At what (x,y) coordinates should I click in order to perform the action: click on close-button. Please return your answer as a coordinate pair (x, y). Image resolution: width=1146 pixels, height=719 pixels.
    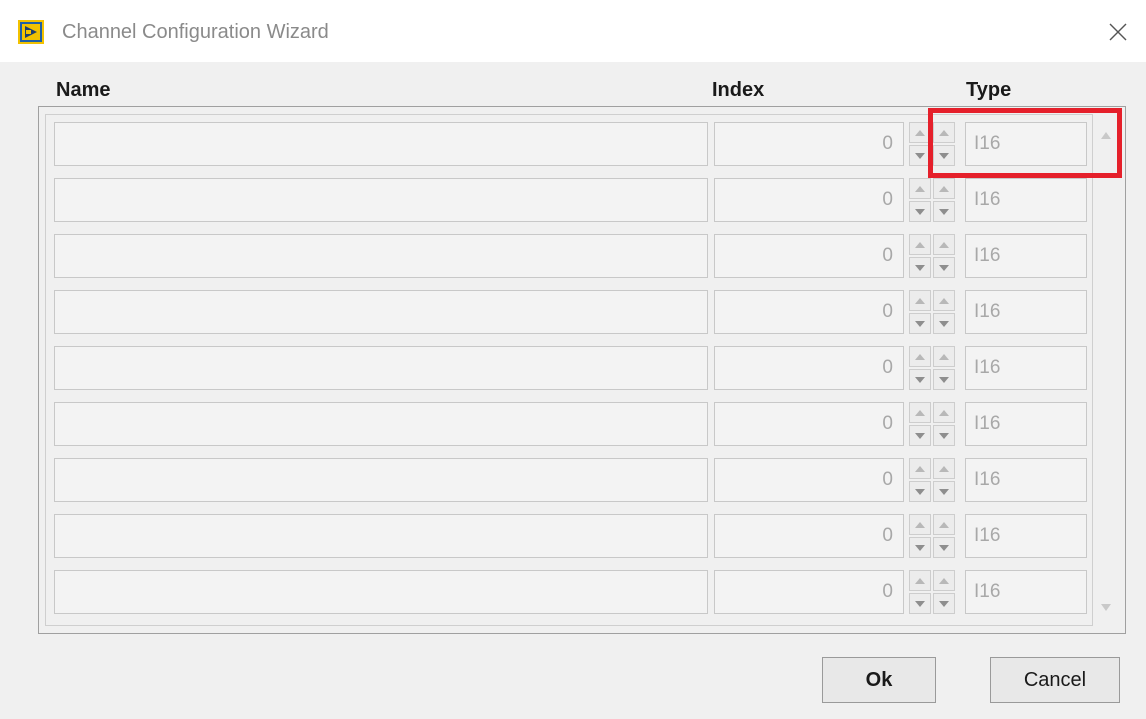
    Looking at the image, I should click on (1118, 32).